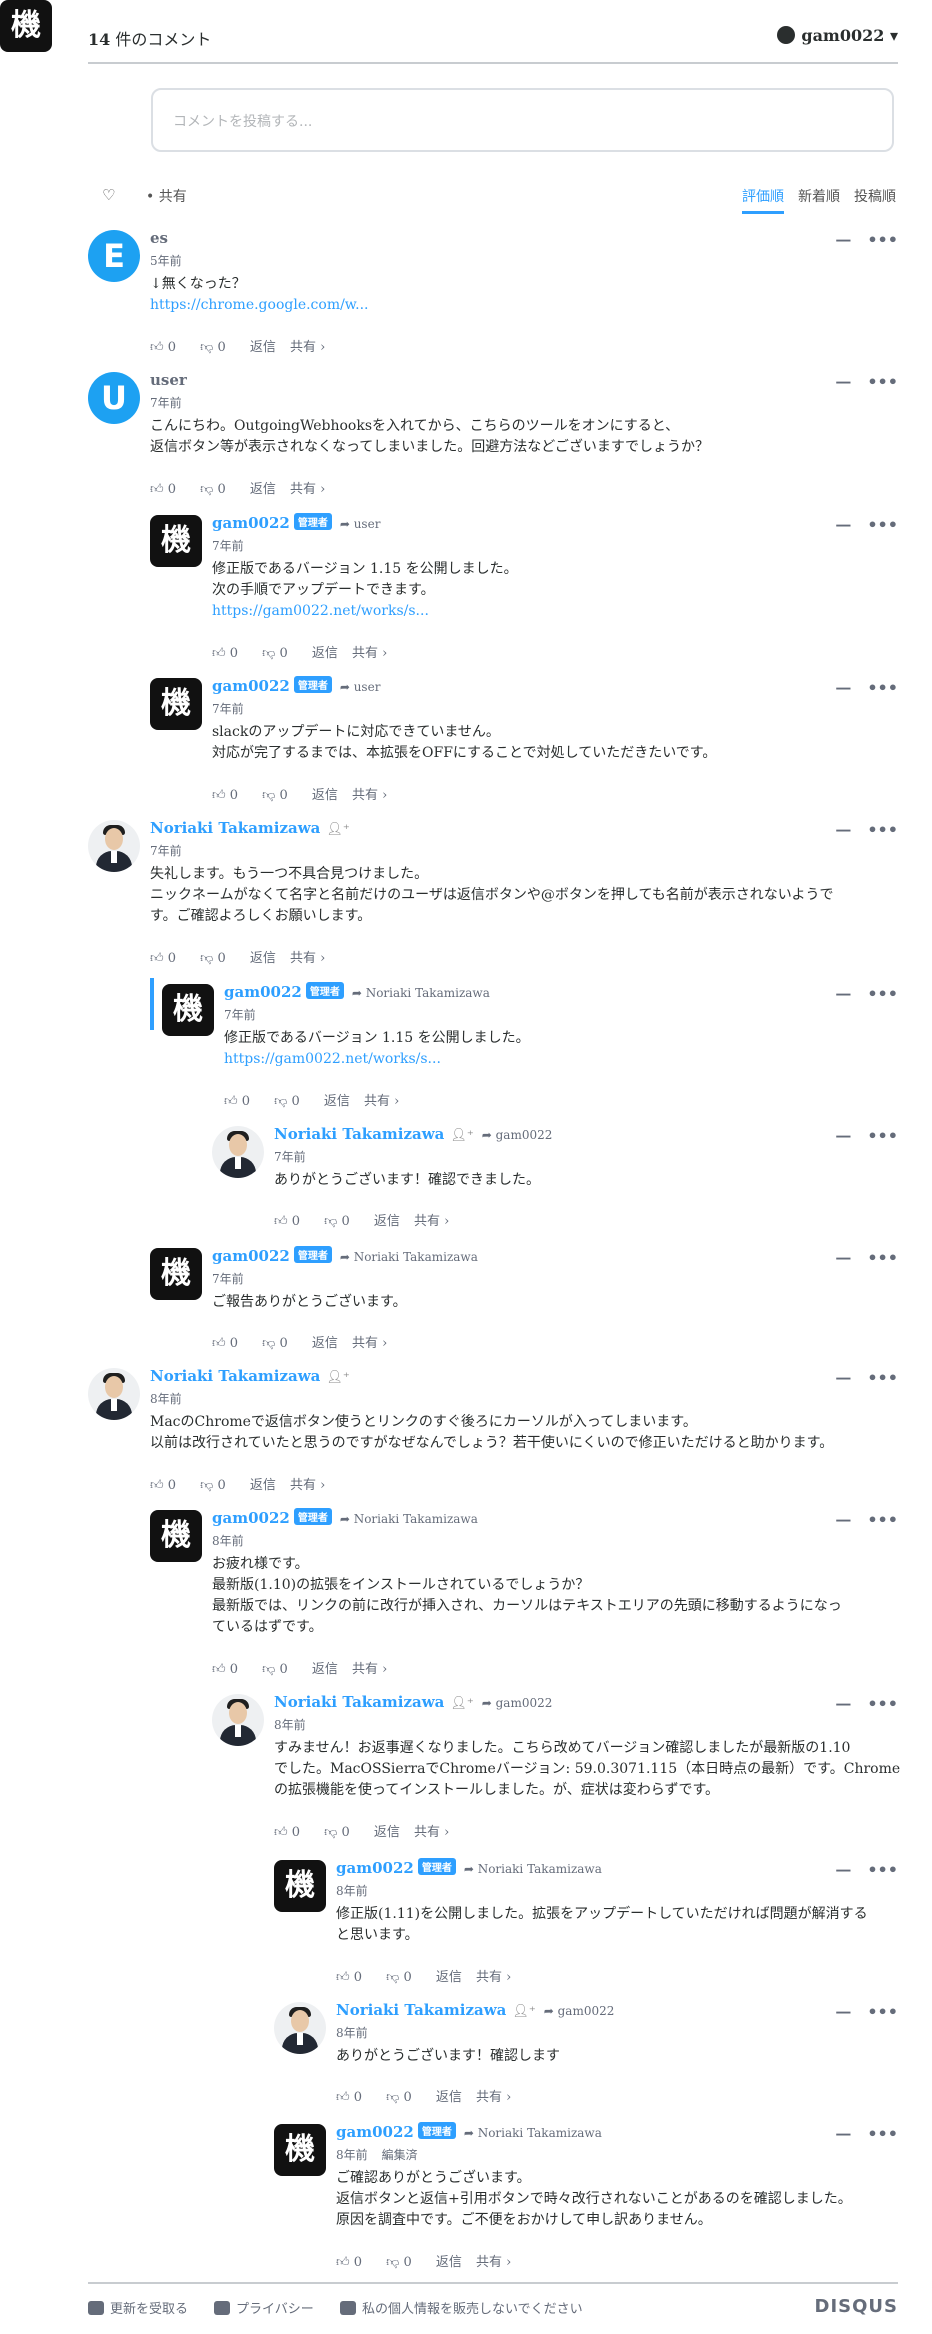 Image resolution: width=932 pixels, height=2334 pixels. Describe the element at coordinates (875, 196) in the screenshot. I see `sort-oldest-tab: 投稿順` at that location.